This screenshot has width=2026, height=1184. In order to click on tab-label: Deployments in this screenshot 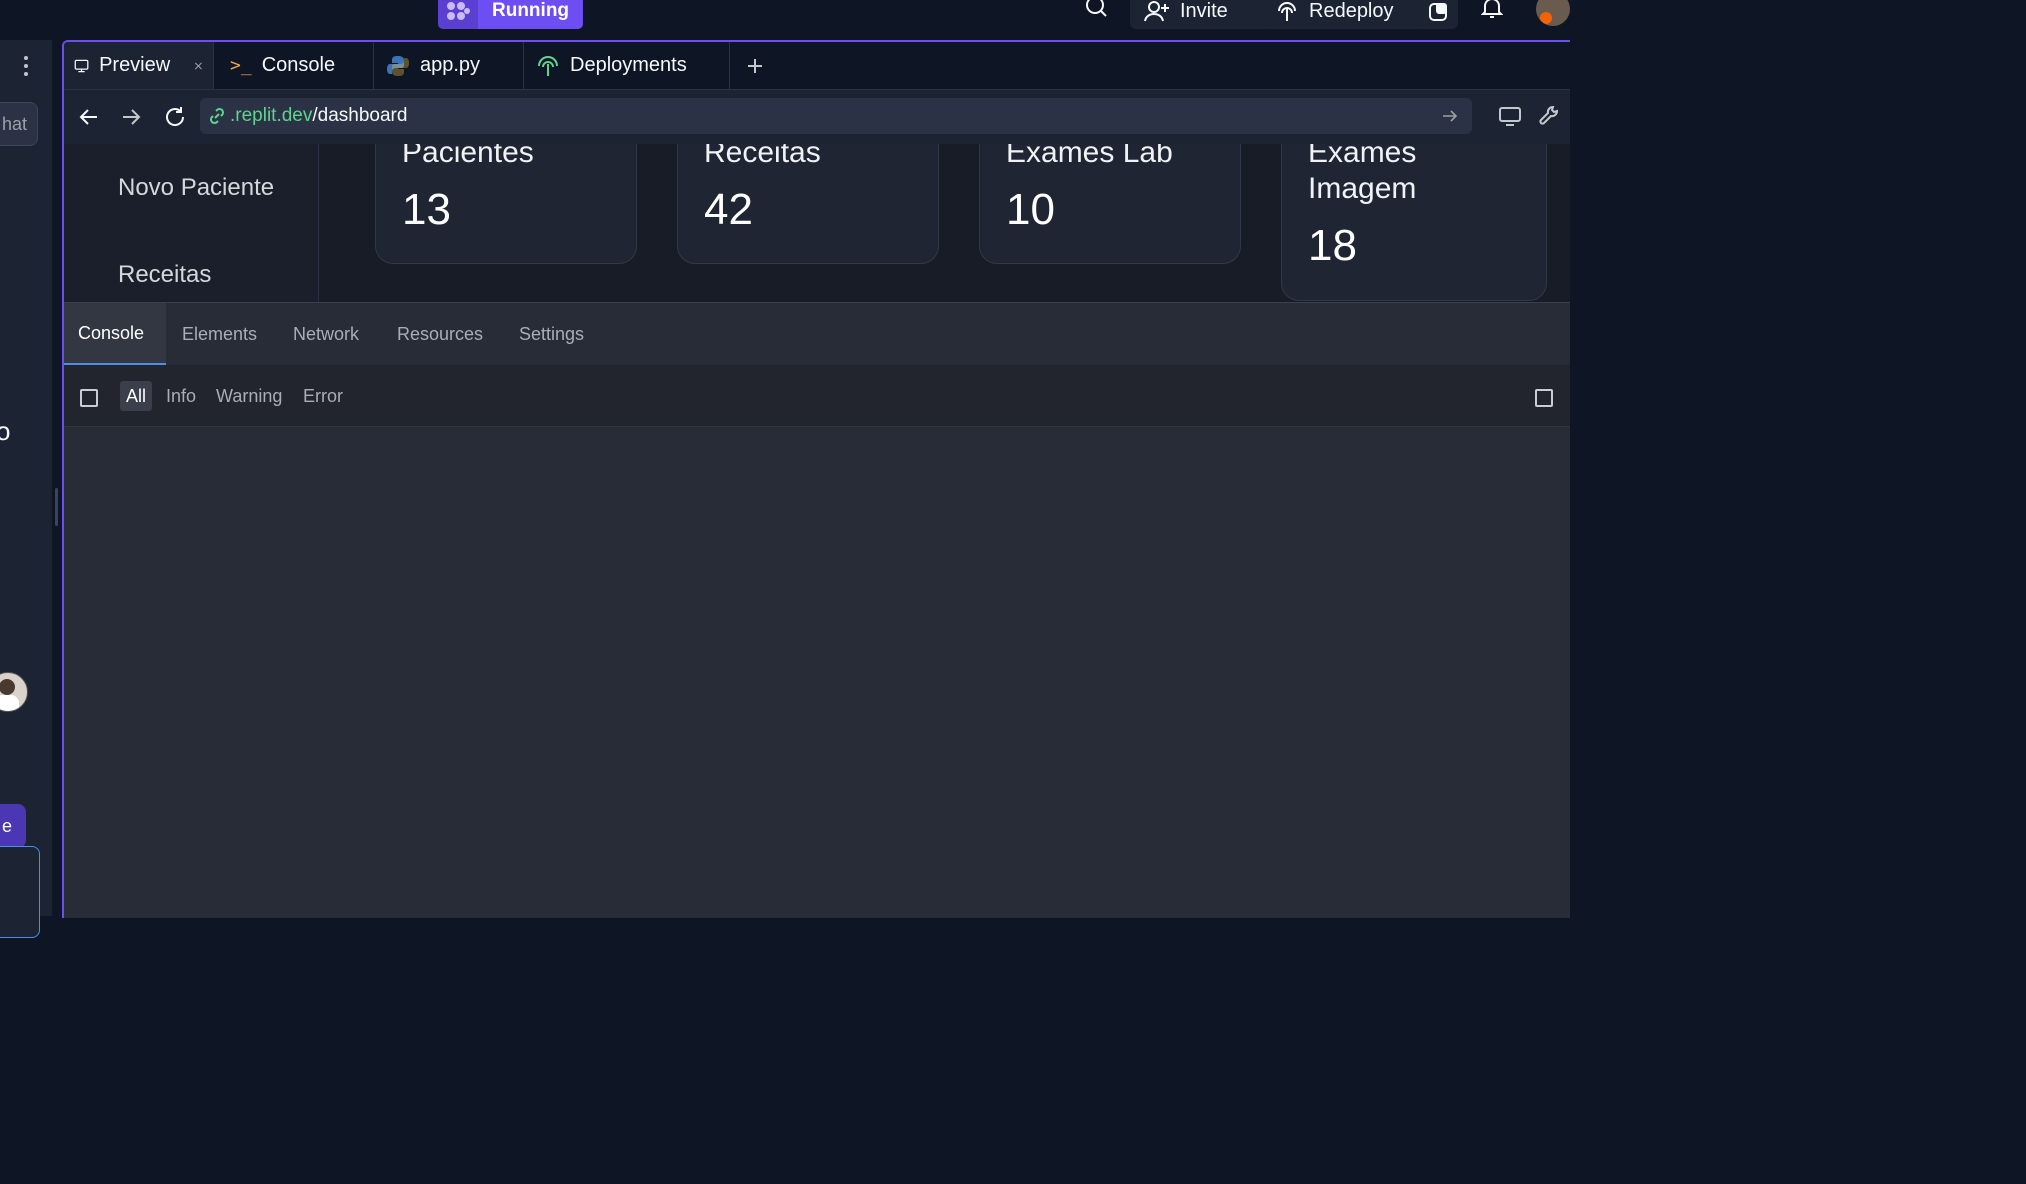, I will do `click(628, 65)`.